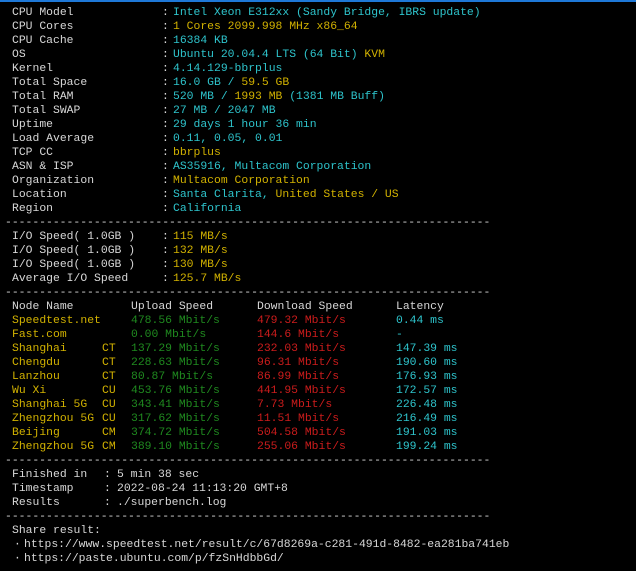 Image resolution: width=636 pixels, height=571 pixels. I want to click on io-value: 132 MB/s, so click(200, 251).